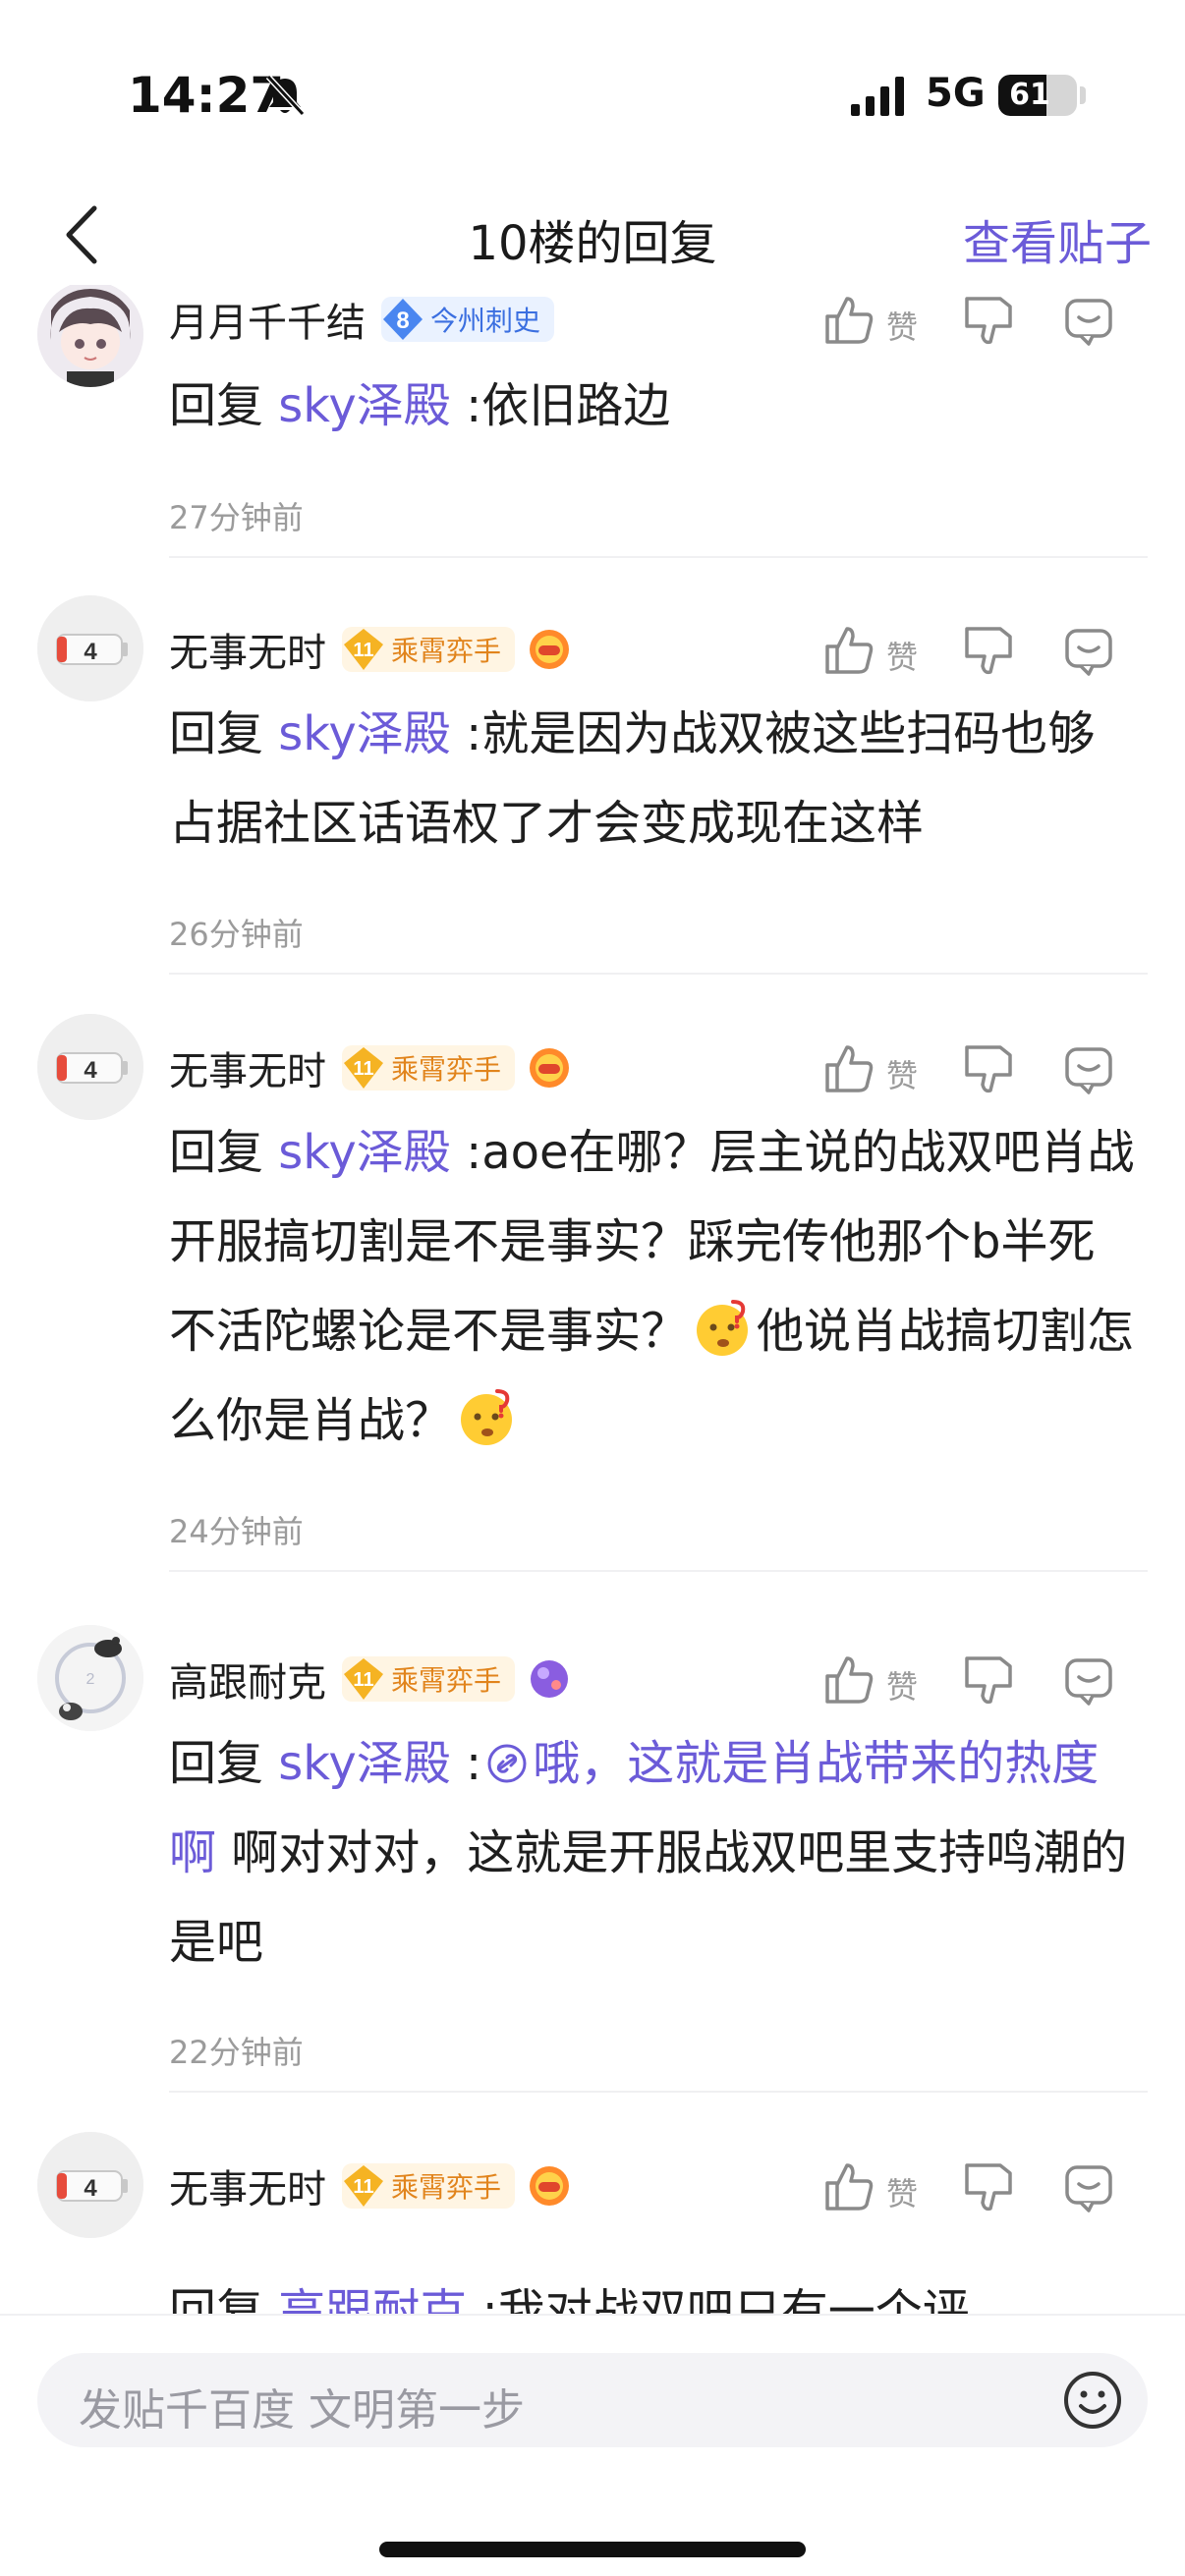 This screenshot has width=1185, height=2576. What do you see at coordinates (1030, 95) in the screenshot?
I see `battery-percent: 61` at bounding box center [1030, 95].